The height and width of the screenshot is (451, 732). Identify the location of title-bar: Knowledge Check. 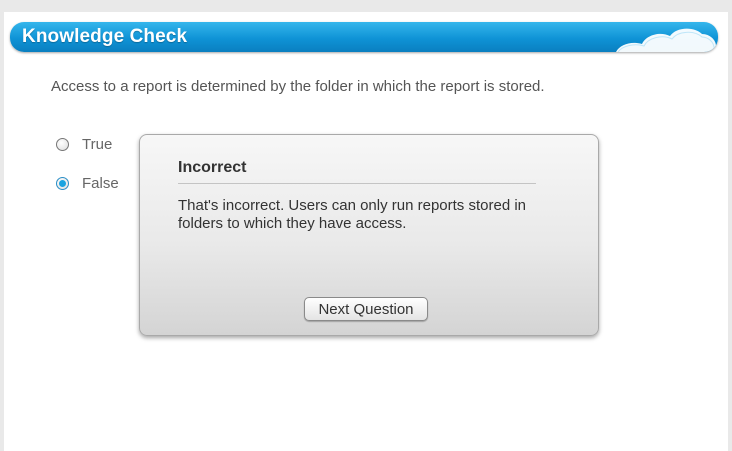
(364, 37).